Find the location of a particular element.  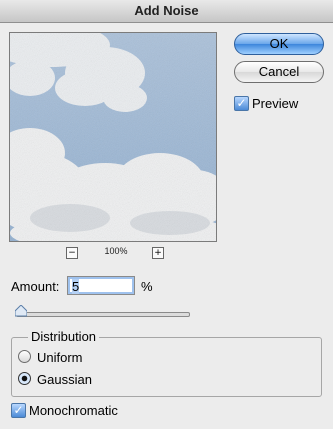

distribution-title: Distribution is located at coordinates (64, 336).